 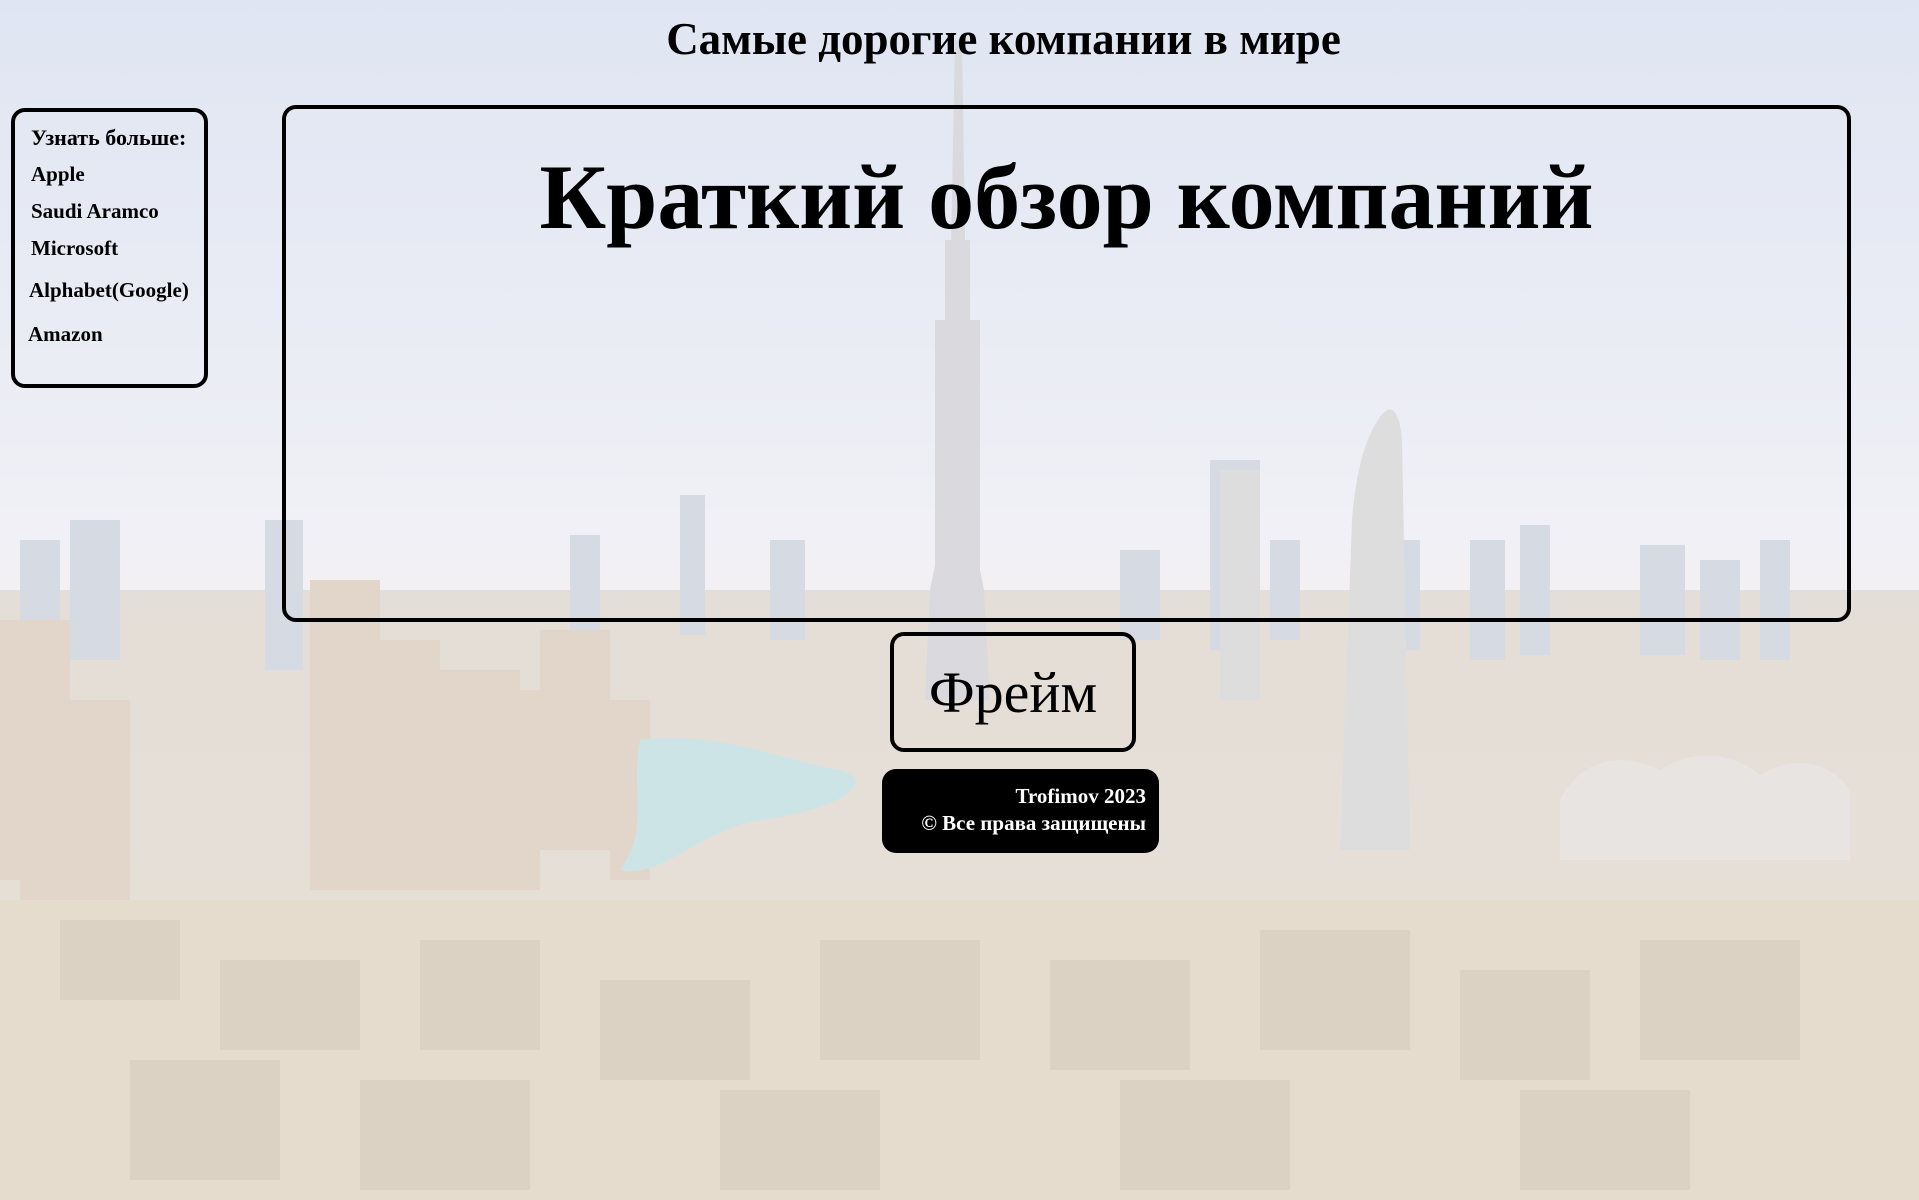 I want to click on footer-copyright: © Все права защищены, so click(x=1033, y=823).